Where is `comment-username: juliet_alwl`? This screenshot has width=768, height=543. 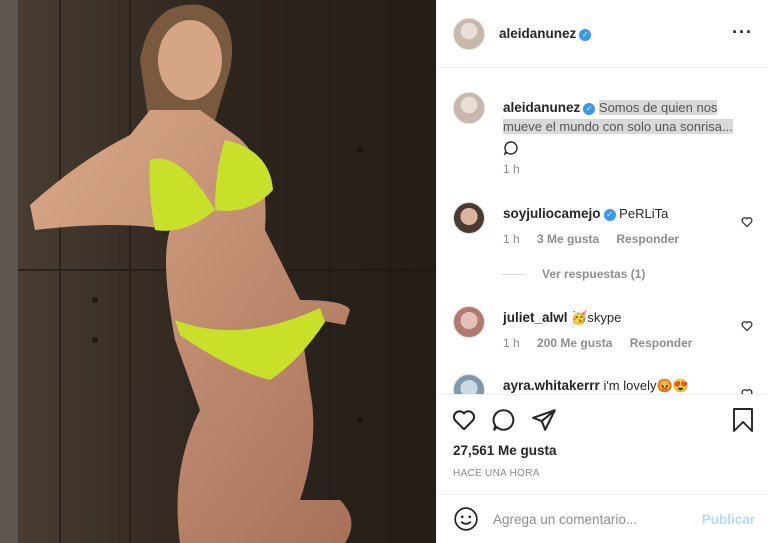
comment-username: juliet_alwl is located at coordinates (535, 317).